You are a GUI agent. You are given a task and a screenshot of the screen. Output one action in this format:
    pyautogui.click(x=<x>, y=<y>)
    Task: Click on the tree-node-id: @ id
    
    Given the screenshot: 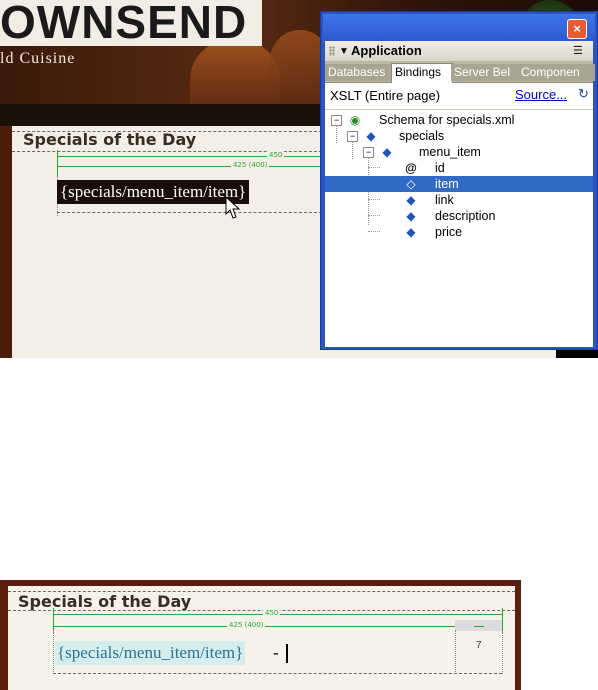 What is the action you would take?
    pyautogui.click(x=459, y=168)
    